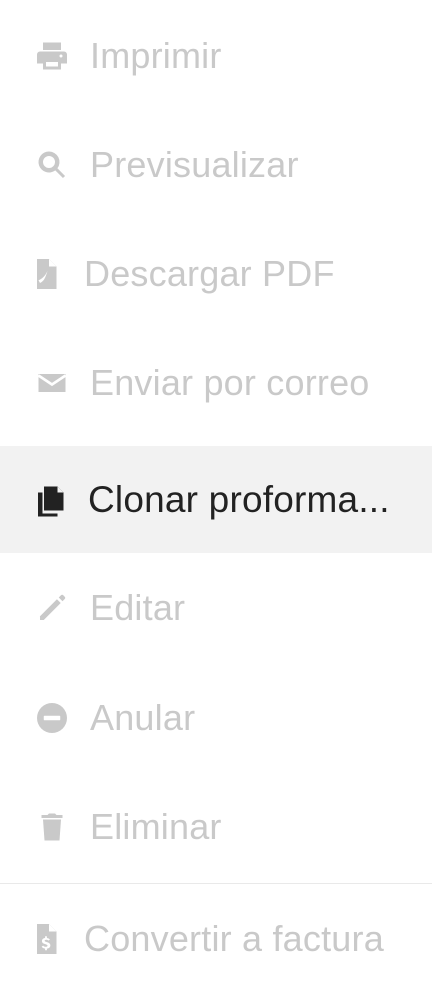 The width and height of the screenshot is (432, 1000). What do you see at coordinates (52, 165) in the screenshot?
I see `search-icon` at bounding box center [52, 165].